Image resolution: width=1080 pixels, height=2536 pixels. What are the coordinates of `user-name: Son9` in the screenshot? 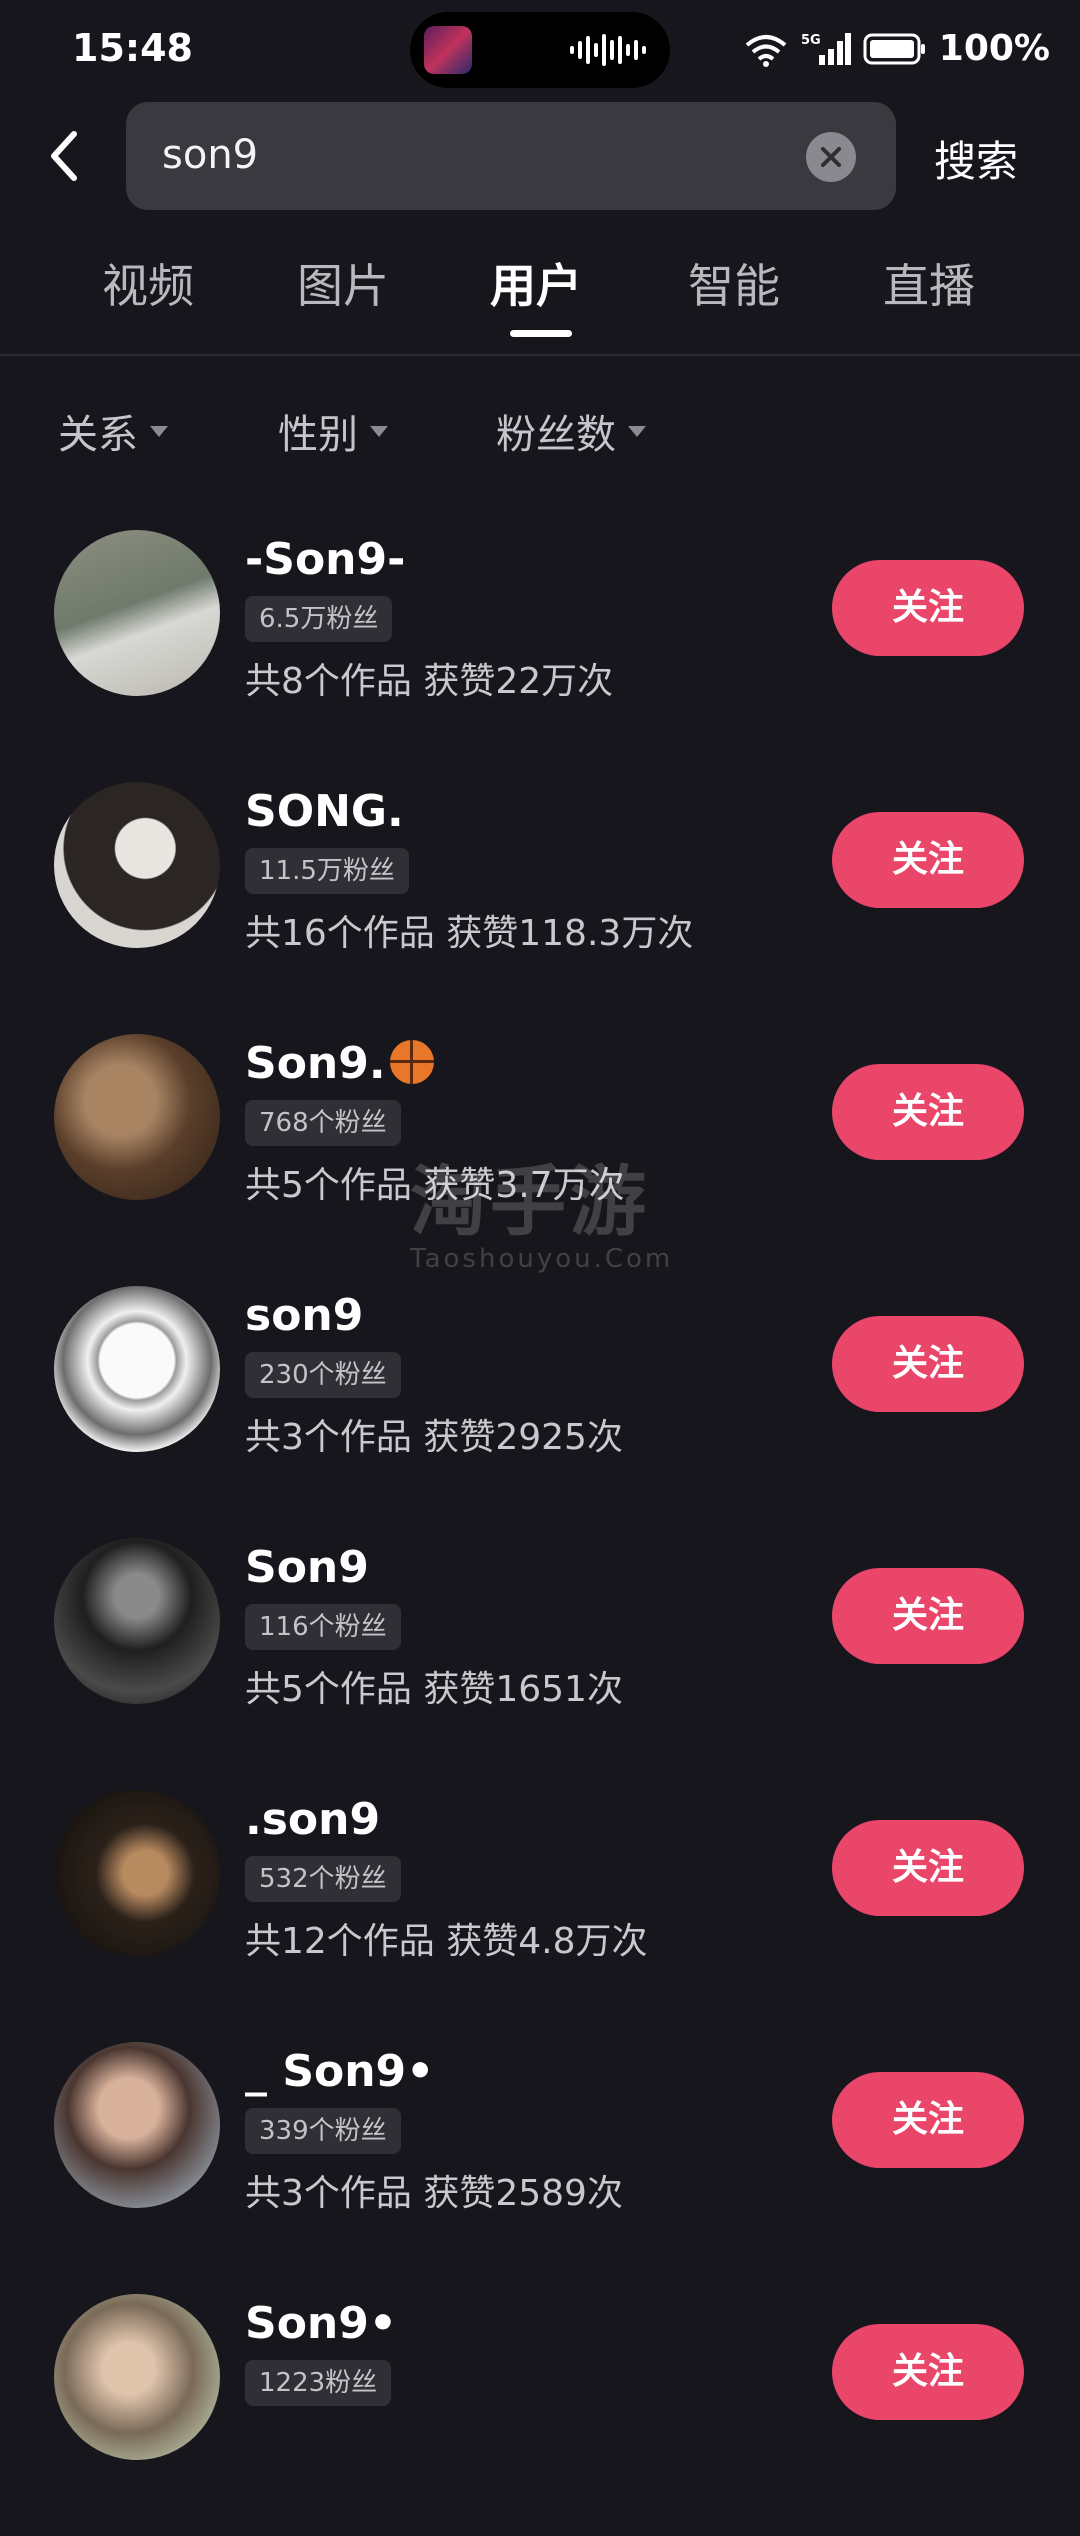 It's located at (307, 1567).